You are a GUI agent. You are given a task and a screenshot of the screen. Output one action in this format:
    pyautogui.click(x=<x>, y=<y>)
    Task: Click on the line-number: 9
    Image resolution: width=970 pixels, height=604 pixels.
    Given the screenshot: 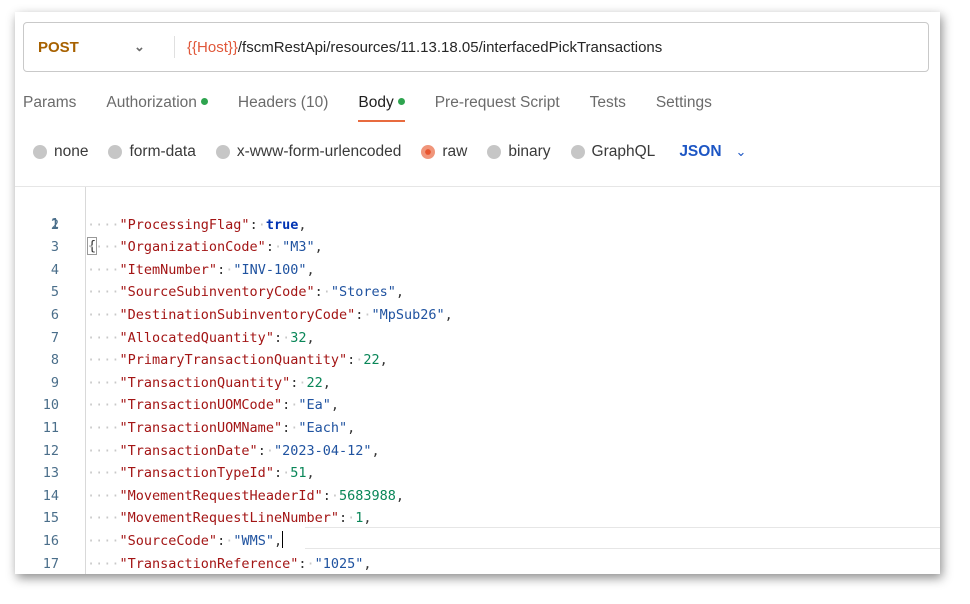 What is the action you would take?
    pyautogui.click(x=54, y=382)
    